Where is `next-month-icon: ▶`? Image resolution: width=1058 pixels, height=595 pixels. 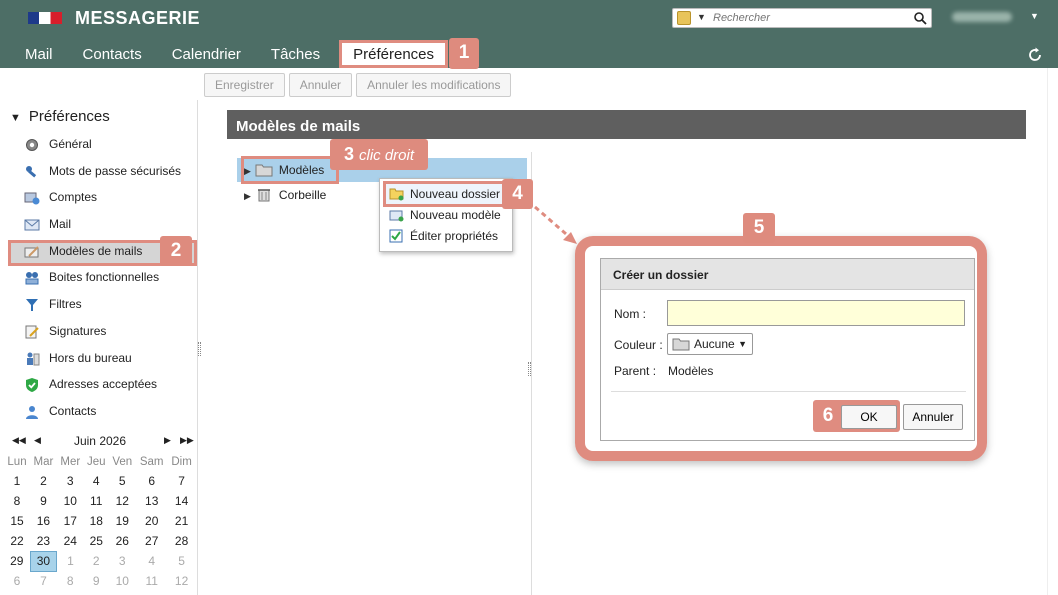
next-month-icon: ▶ is located at coordinates (167, 440).